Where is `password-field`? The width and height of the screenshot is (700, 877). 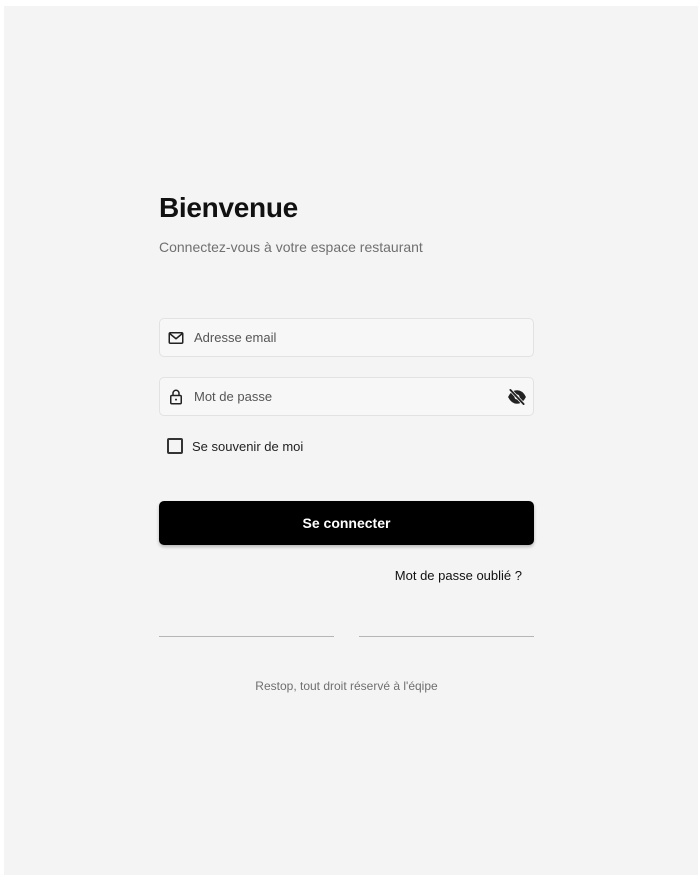 password-field is located at coordinates (346, 396).